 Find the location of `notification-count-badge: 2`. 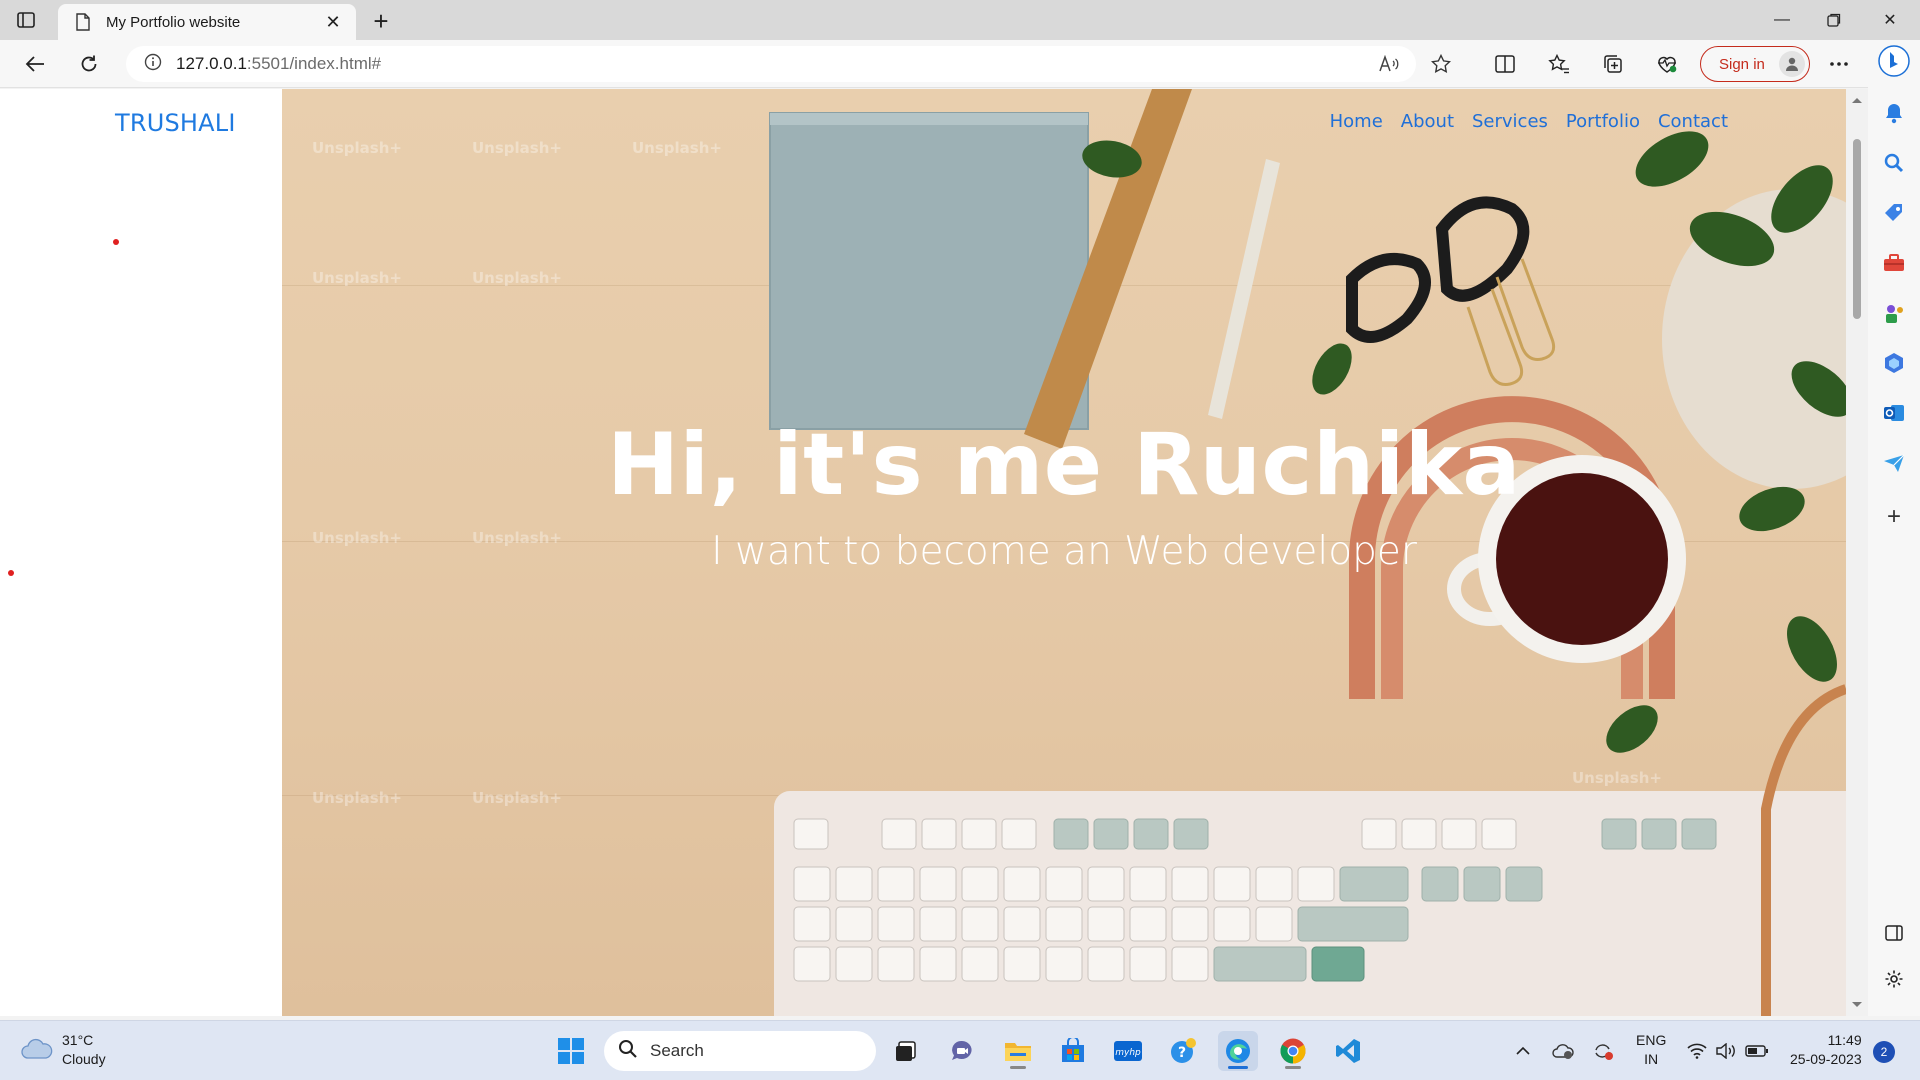

notification-count-badge: 2 is located at coordinates (1884, 1052).